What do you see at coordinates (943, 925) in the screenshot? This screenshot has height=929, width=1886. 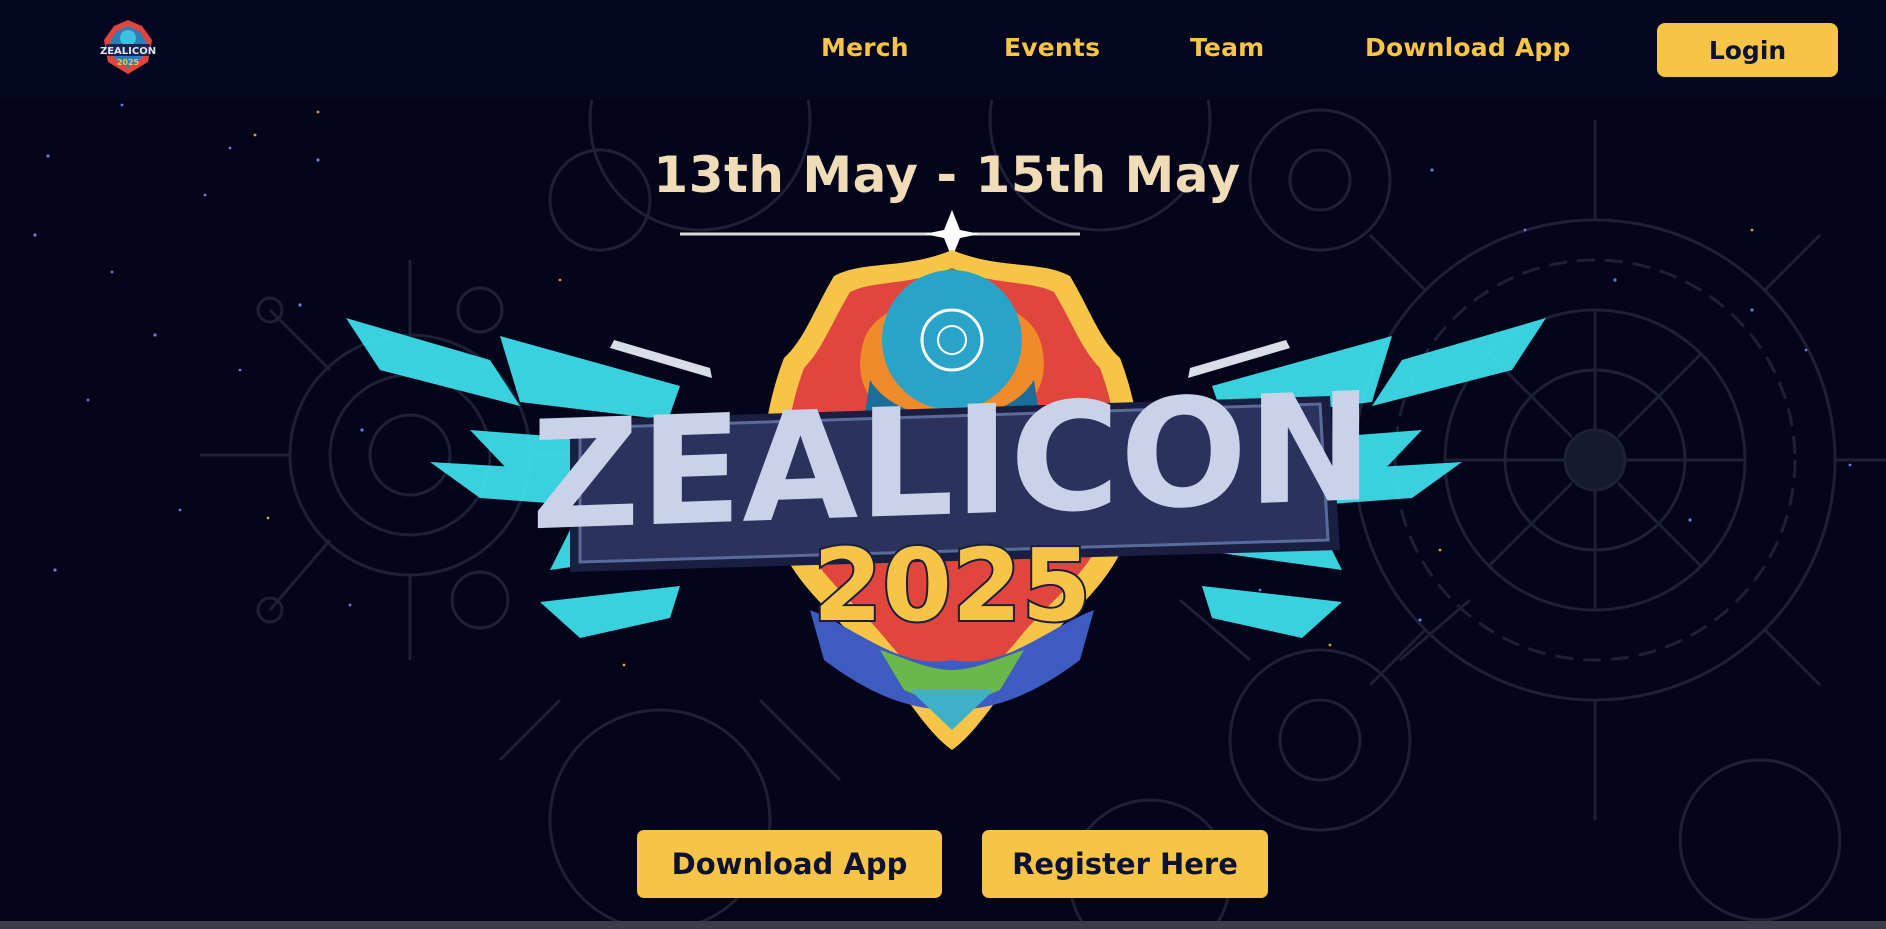 I see `bottom-scroll-strip` at bounding box center [943, 925].